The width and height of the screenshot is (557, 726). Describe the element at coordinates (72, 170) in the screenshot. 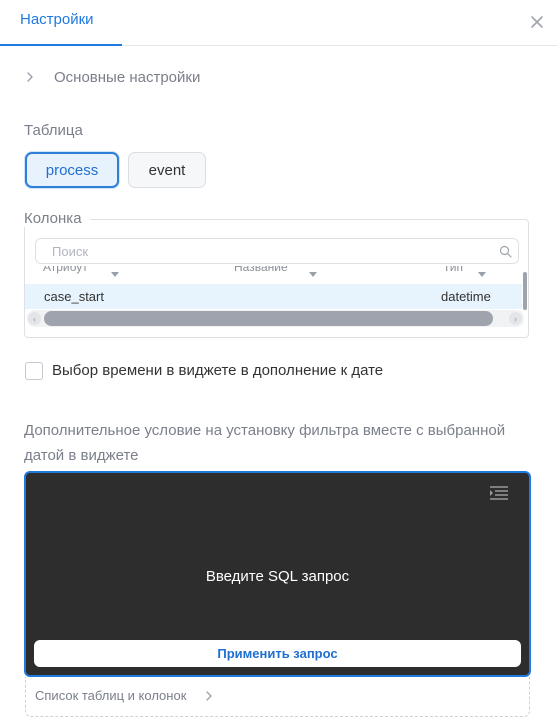

I see `table-option-process: process` at that location.